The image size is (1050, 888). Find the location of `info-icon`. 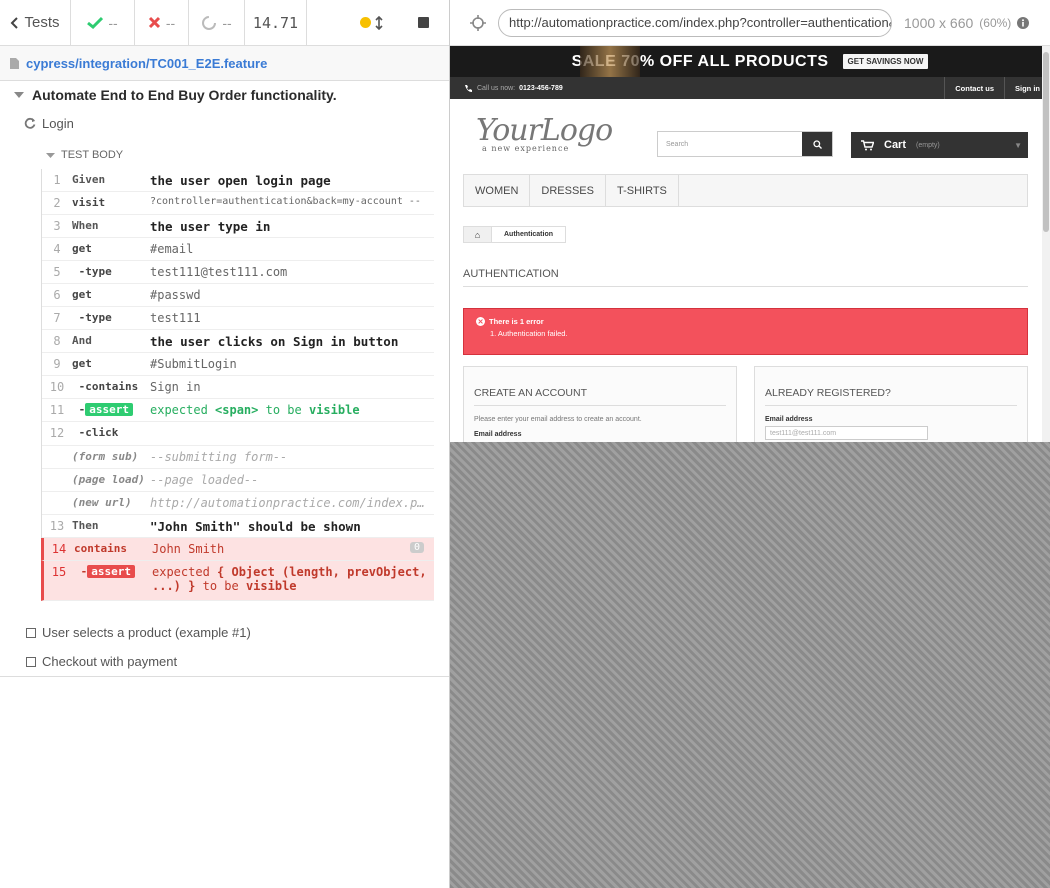

info-icon is located at coordinates (1023, 22).